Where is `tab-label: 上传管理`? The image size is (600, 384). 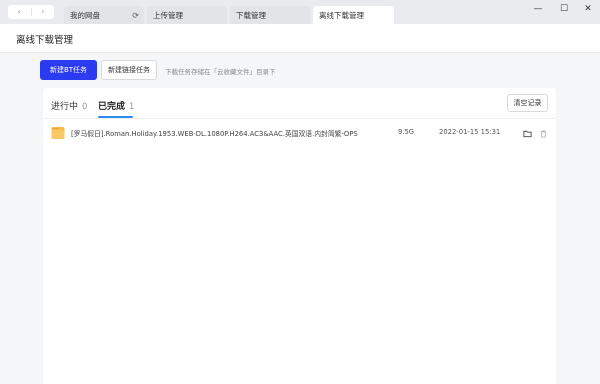 tab-label: 上传管理 is located at coordinates (168, 15).